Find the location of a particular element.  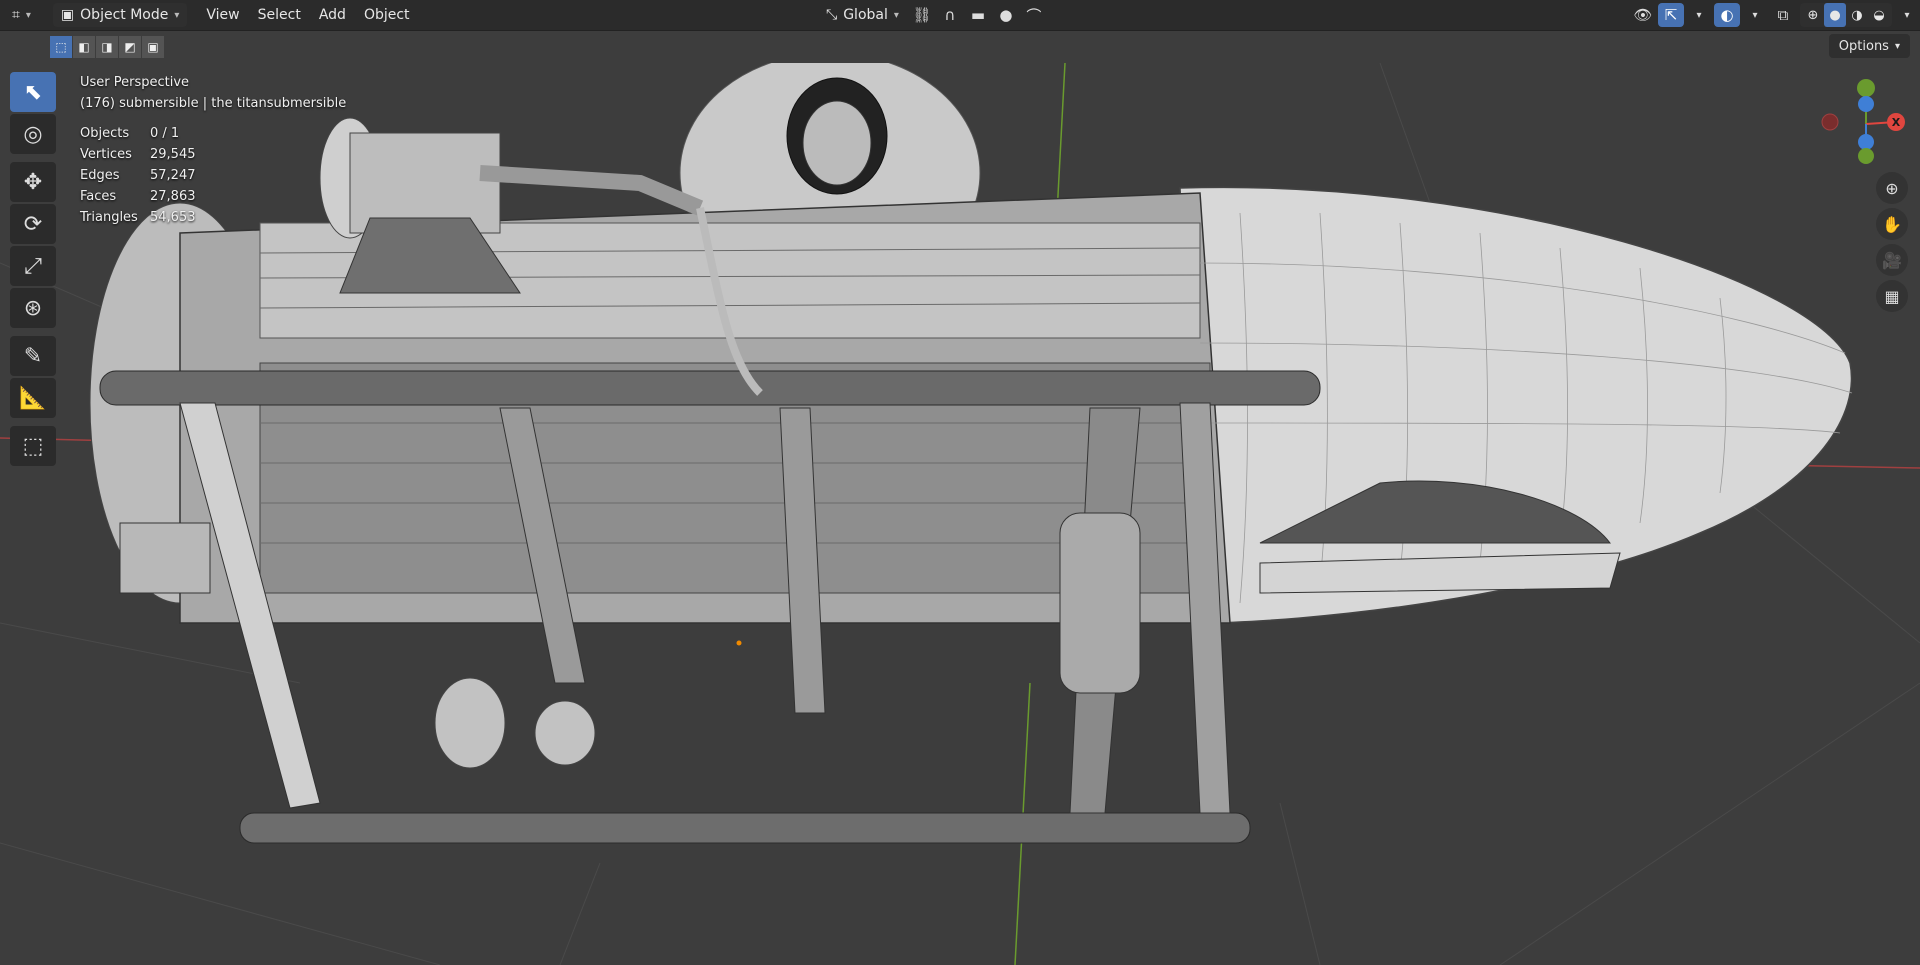

gizmo-x-label: X is located at coordinates (1896, 122).